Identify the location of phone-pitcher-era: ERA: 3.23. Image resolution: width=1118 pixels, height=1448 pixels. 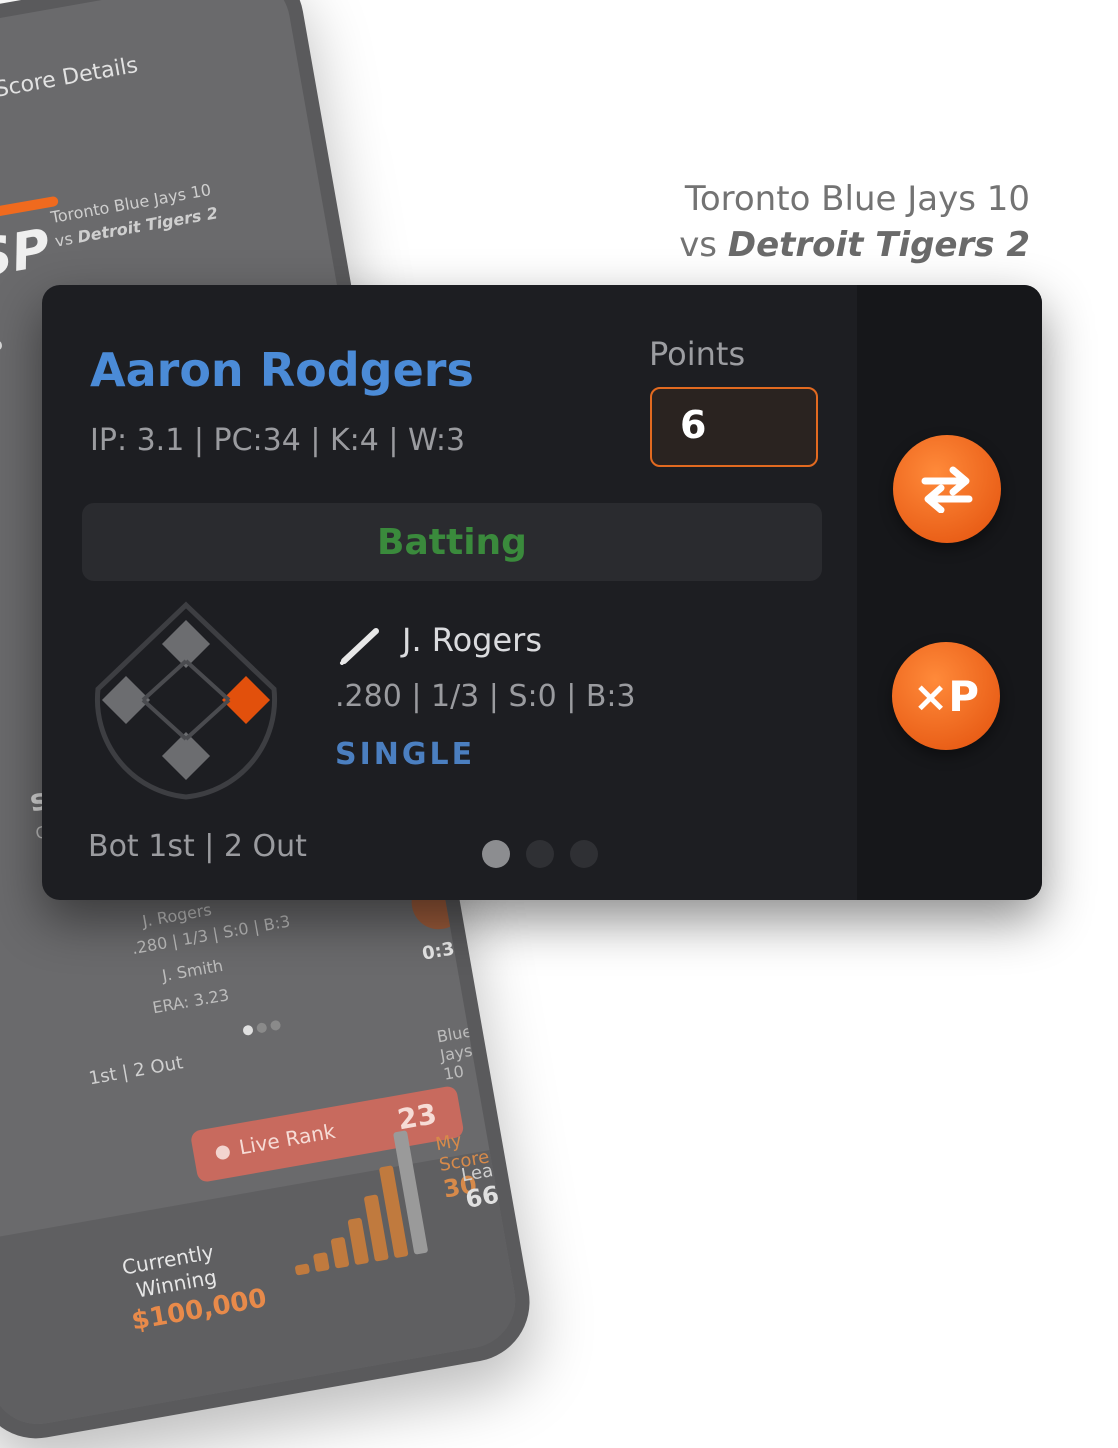
(191, 1001).